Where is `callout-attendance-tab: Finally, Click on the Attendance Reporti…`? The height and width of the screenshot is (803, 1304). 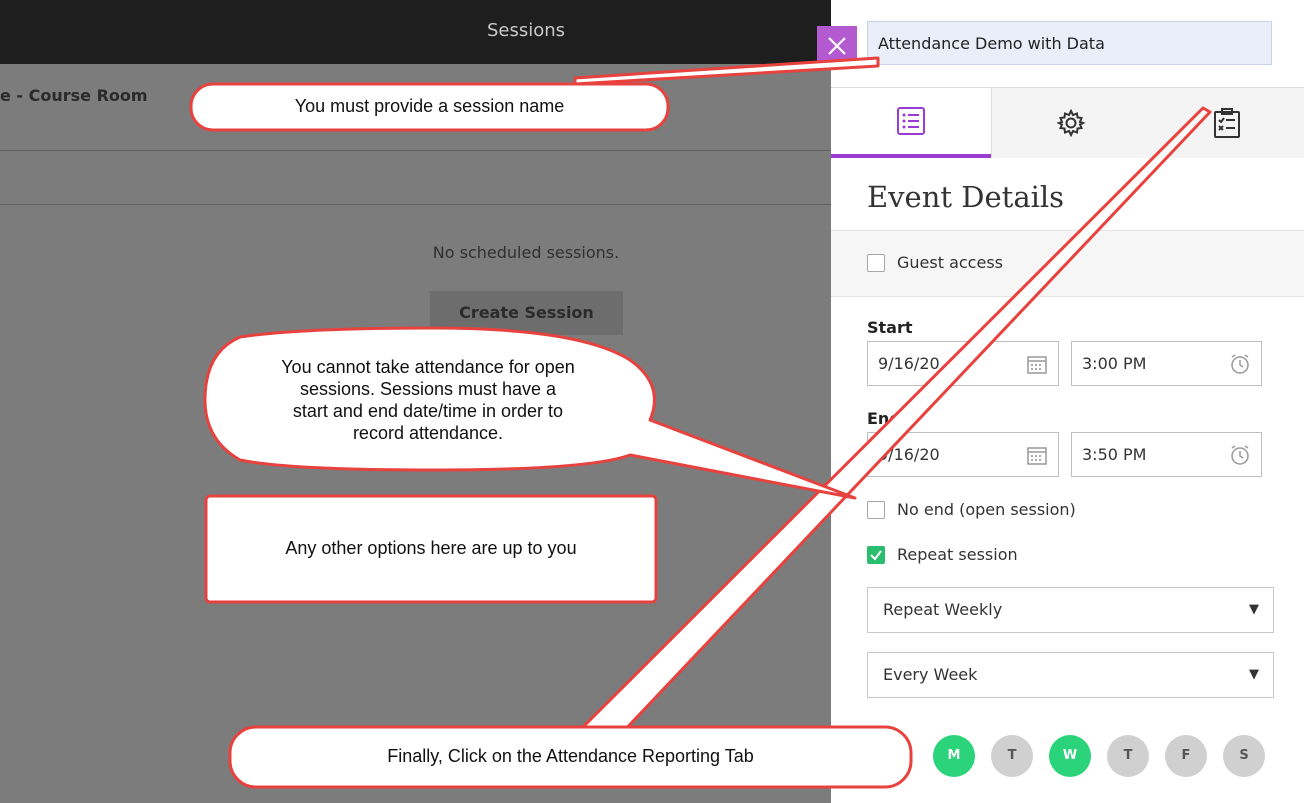 callout-attendance-tab: Finally, Click on the Attendance Reporti… is located at coordinates (570, 756).